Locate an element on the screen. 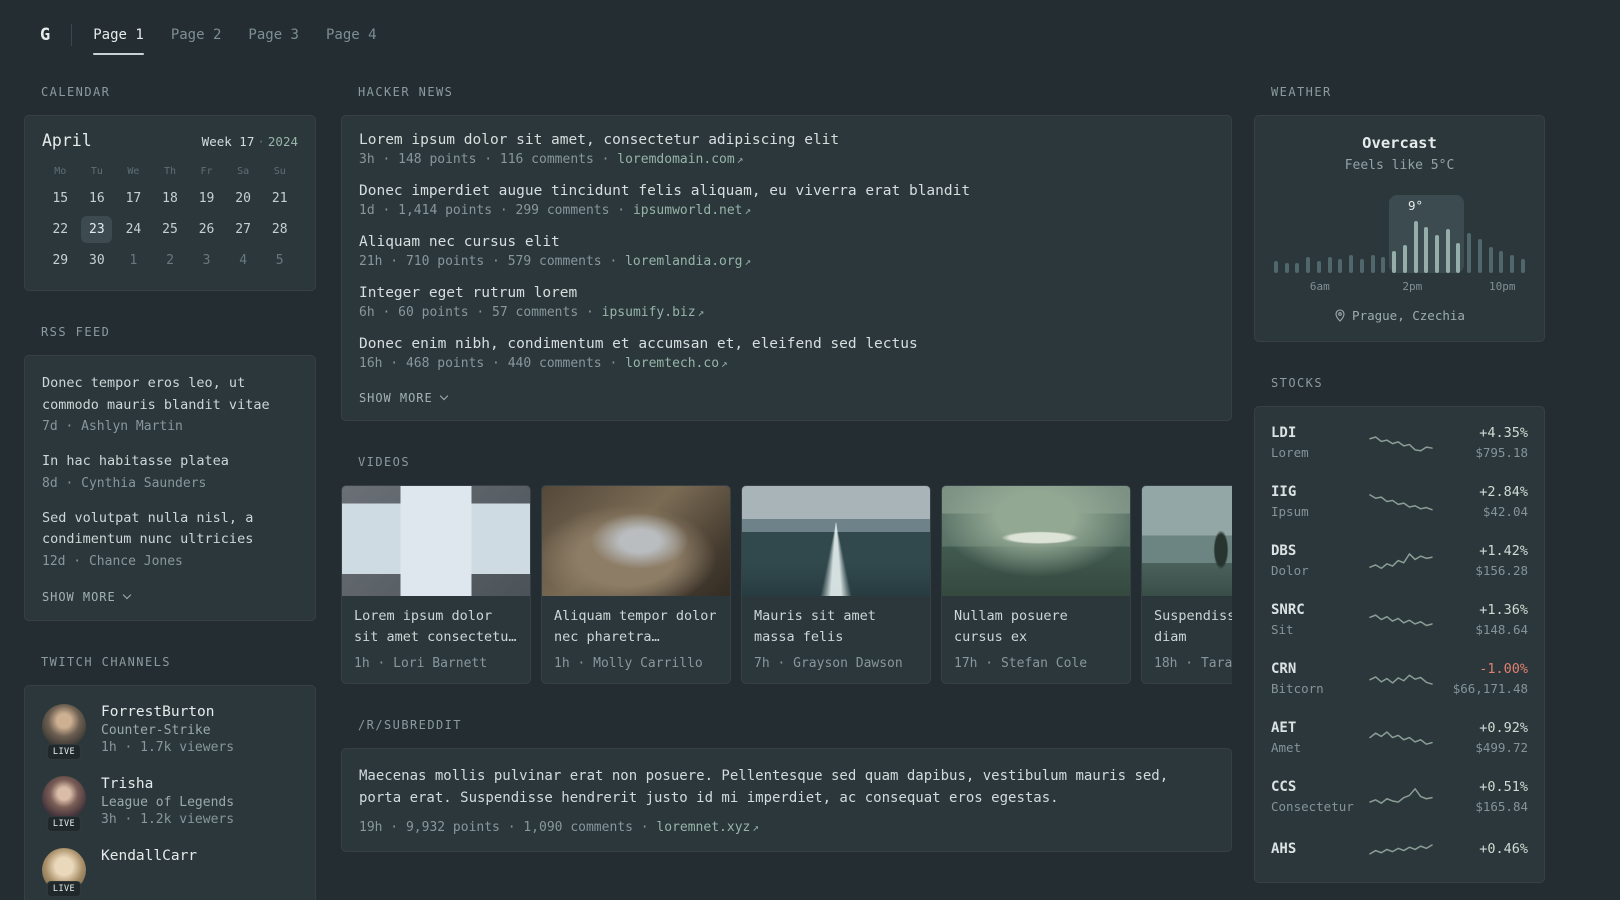  rss-show-more-button: SHOW MORE is located at coordinates (86, 597).